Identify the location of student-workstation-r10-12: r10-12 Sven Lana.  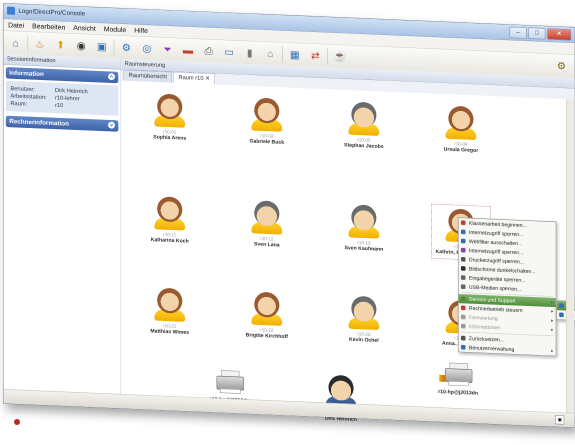
(266, 224).